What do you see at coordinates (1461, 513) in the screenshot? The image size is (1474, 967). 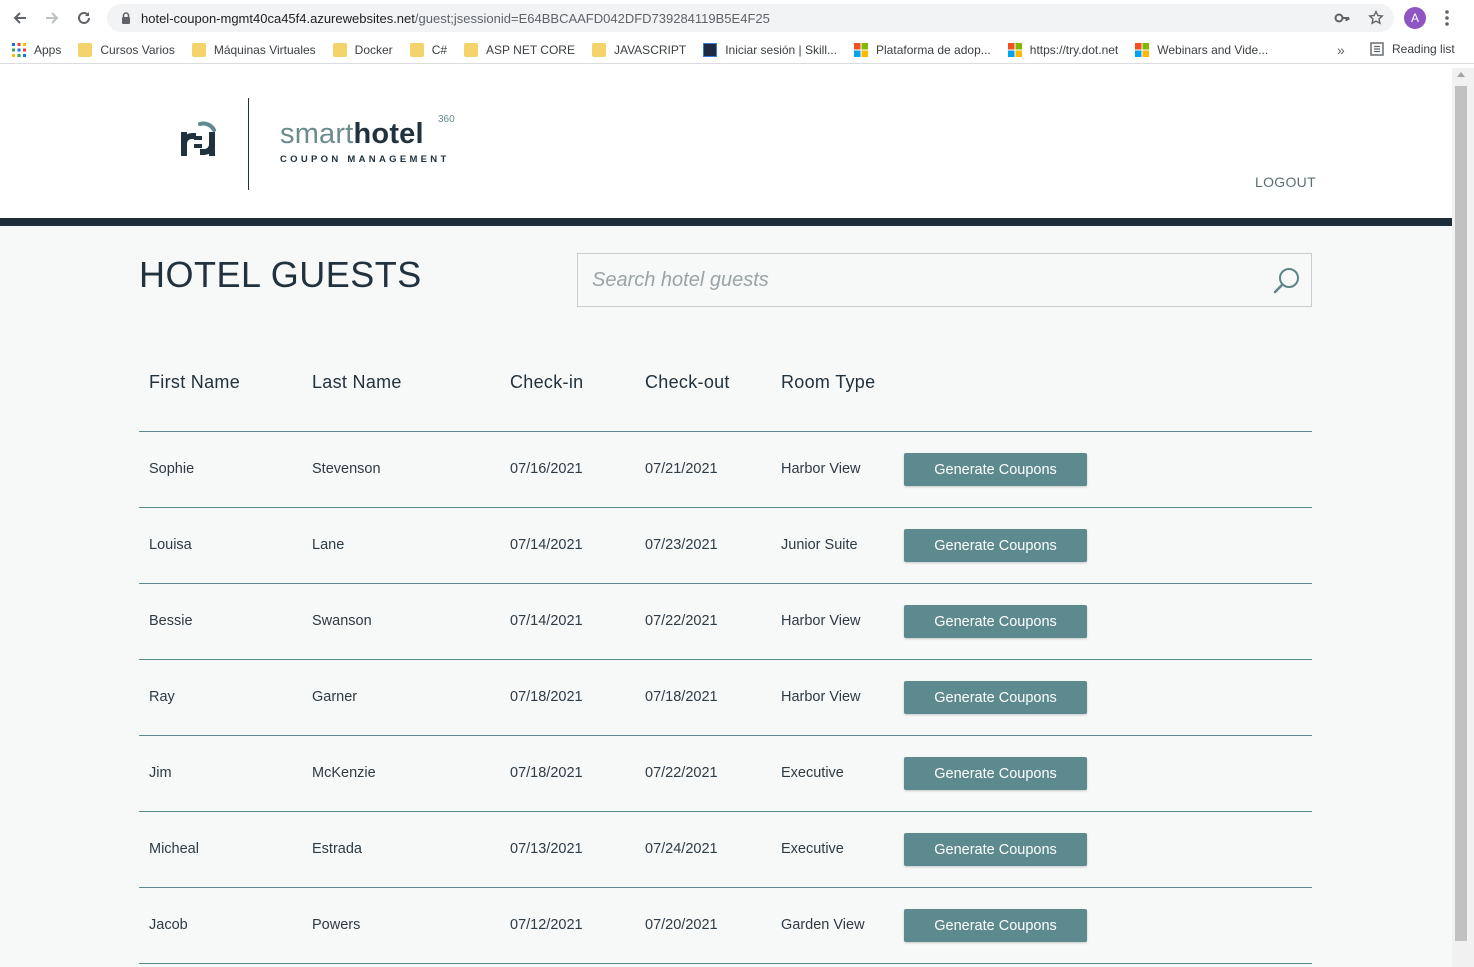 I see `scrollbar-thumb` at bounding box center [1461, 513].